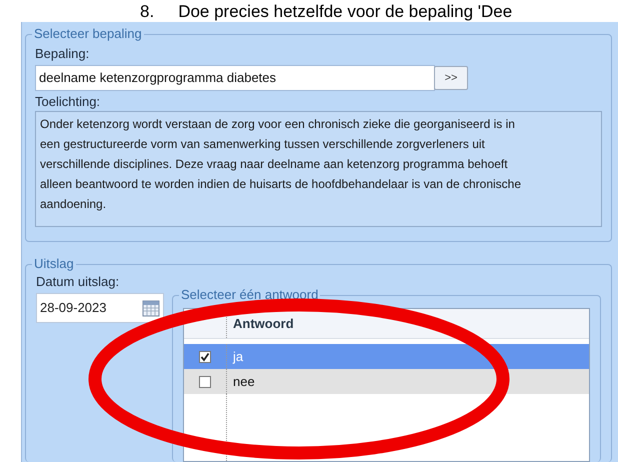 The height and width of the screenshot is (462, 618). What do you see at coordinates (54, 264) in the screenshot?
I see `group-title: Uitslag` at bounding box center [54, 264].